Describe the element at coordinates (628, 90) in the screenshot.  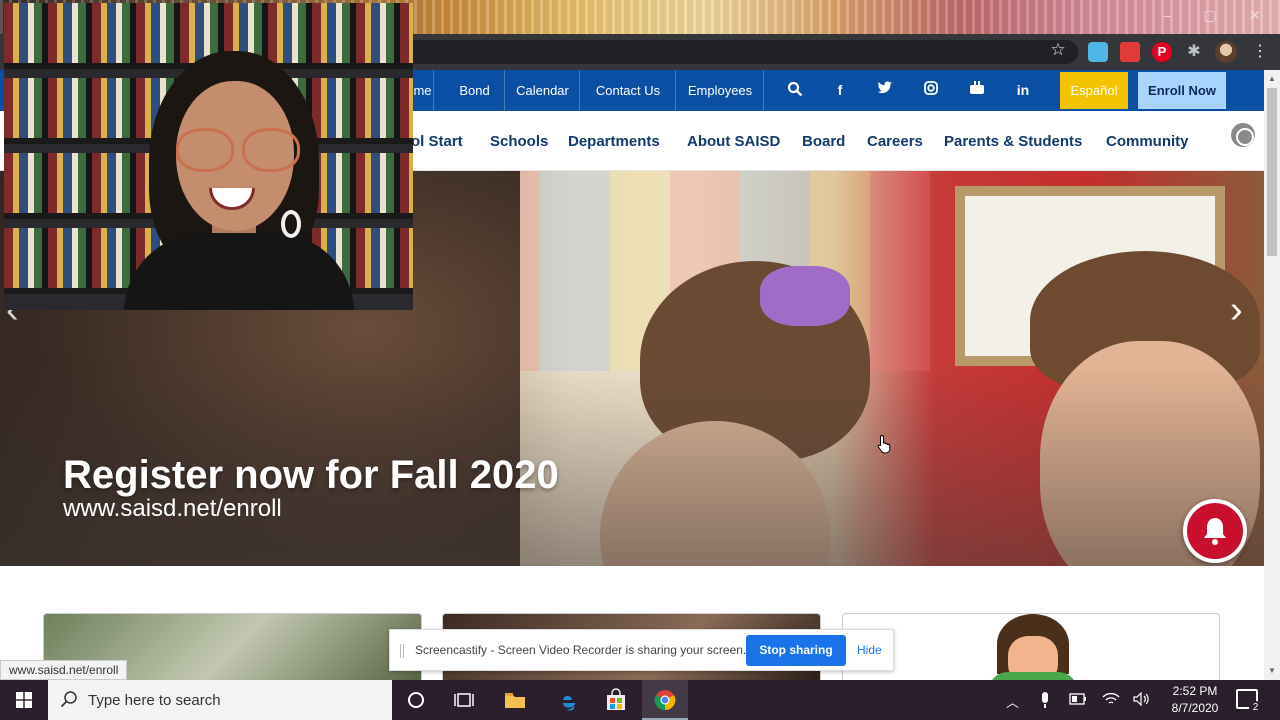
I see `topnav-contact-us: Contact Us` at that location.